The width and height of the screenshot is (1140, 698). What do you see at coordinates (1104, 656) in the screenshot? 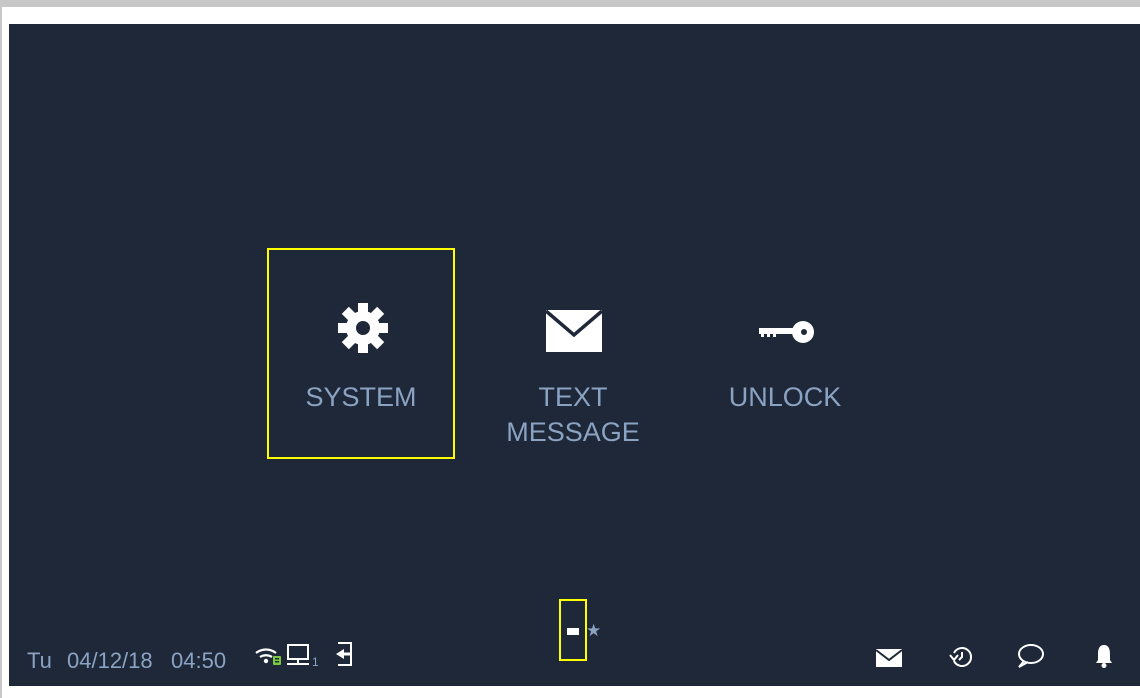
I see `bell-icon` at bounding box center [1104, 656].